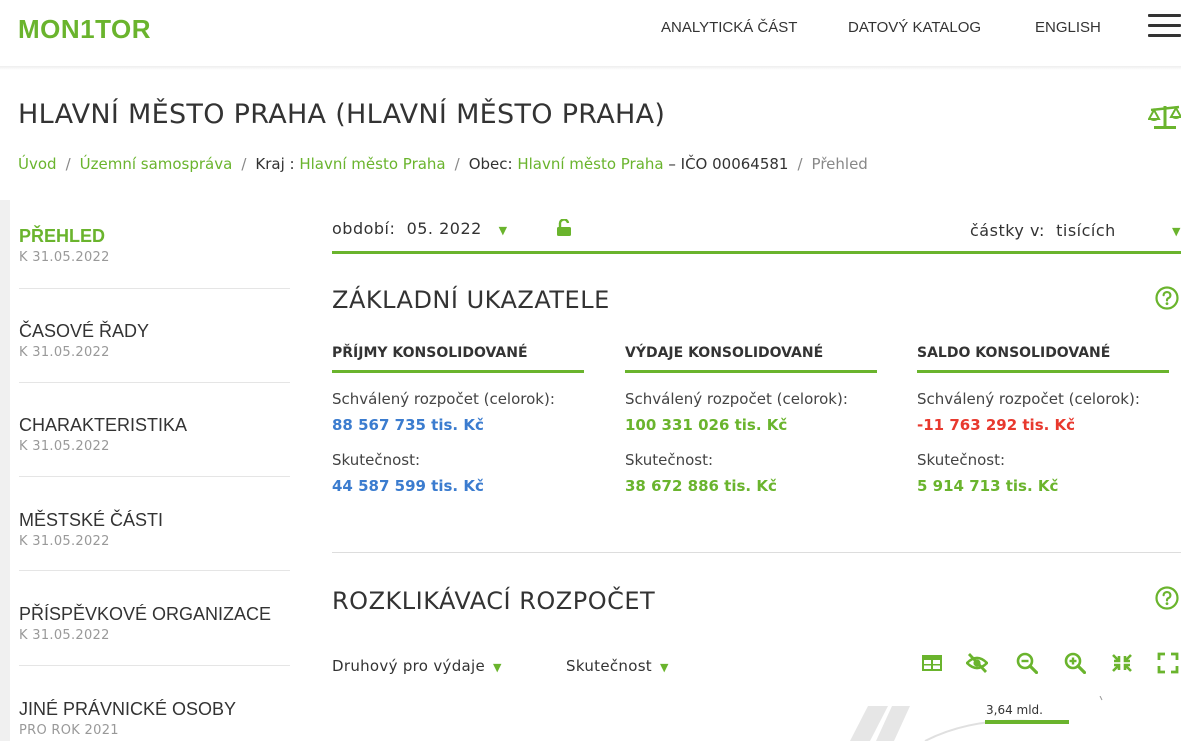  I want to click on sidebar-item-date: PRO ROK 2021, so click(69, 730).